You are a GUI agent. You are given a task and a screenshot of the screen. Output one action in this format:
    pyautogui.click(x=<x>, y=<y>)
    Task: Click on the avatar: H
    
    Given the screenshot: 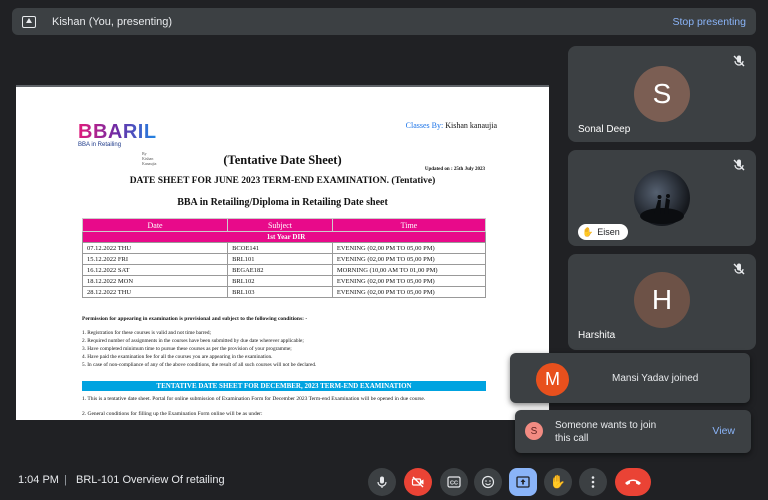 What is the action you would take?
    pyautogui.click(x=662, y=300)
    